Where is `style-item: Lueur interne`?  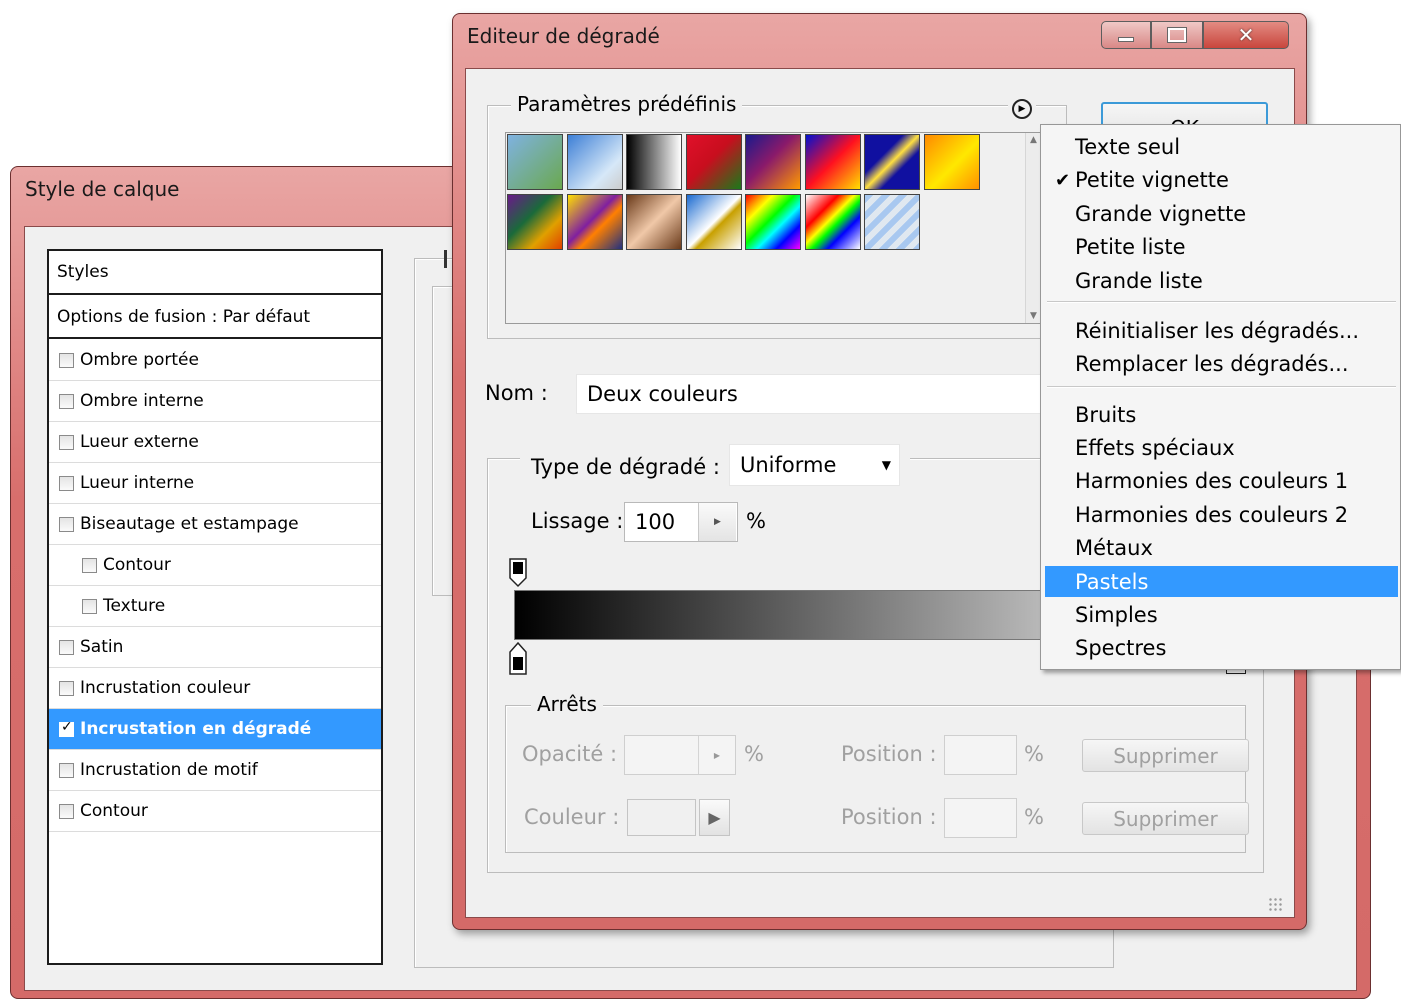
style-item: Lueur interne is located at coordinates (215, 483).